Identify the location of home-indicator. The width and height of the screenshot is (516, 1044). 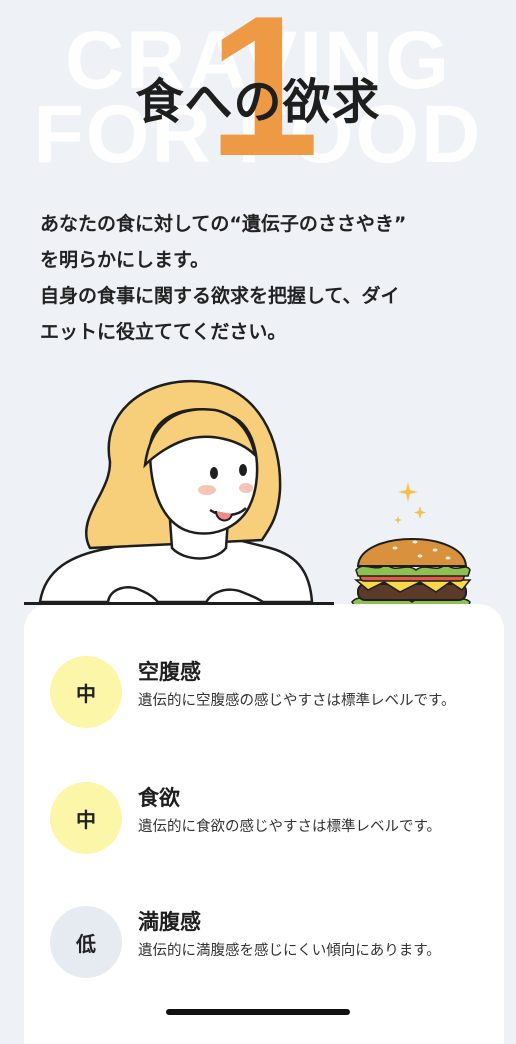
(258, 1012).